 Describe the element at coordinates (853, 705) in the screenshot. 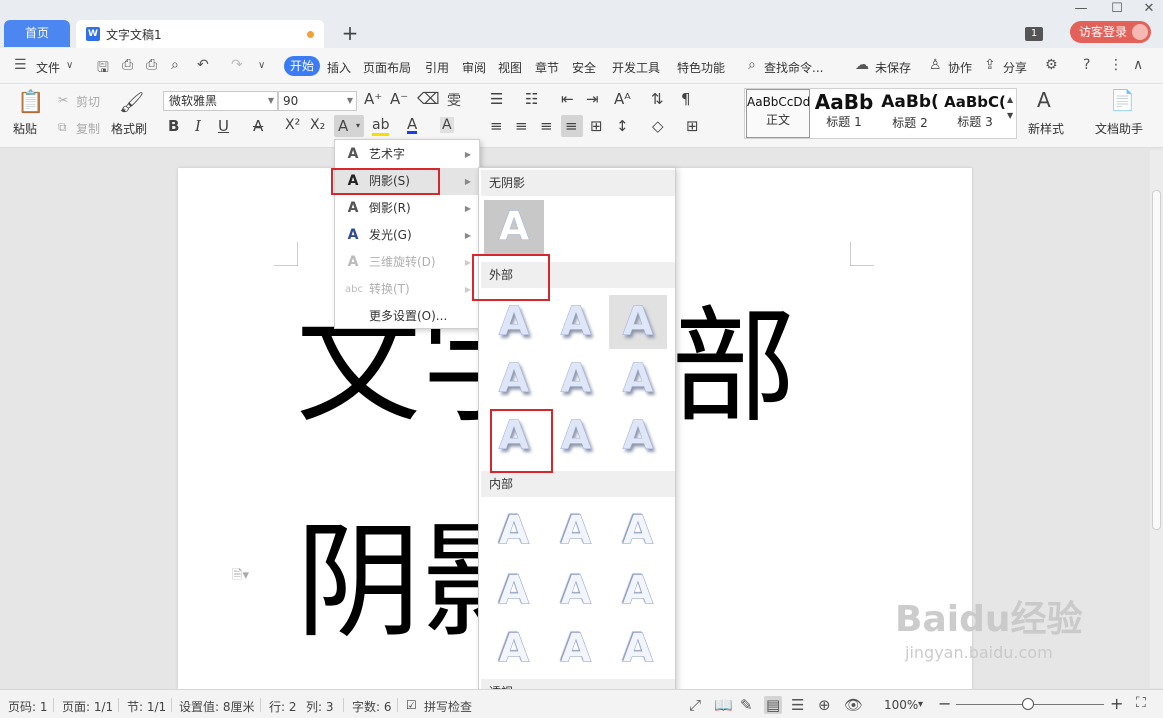

I see `eye-protect-icon: 👁` at that location.